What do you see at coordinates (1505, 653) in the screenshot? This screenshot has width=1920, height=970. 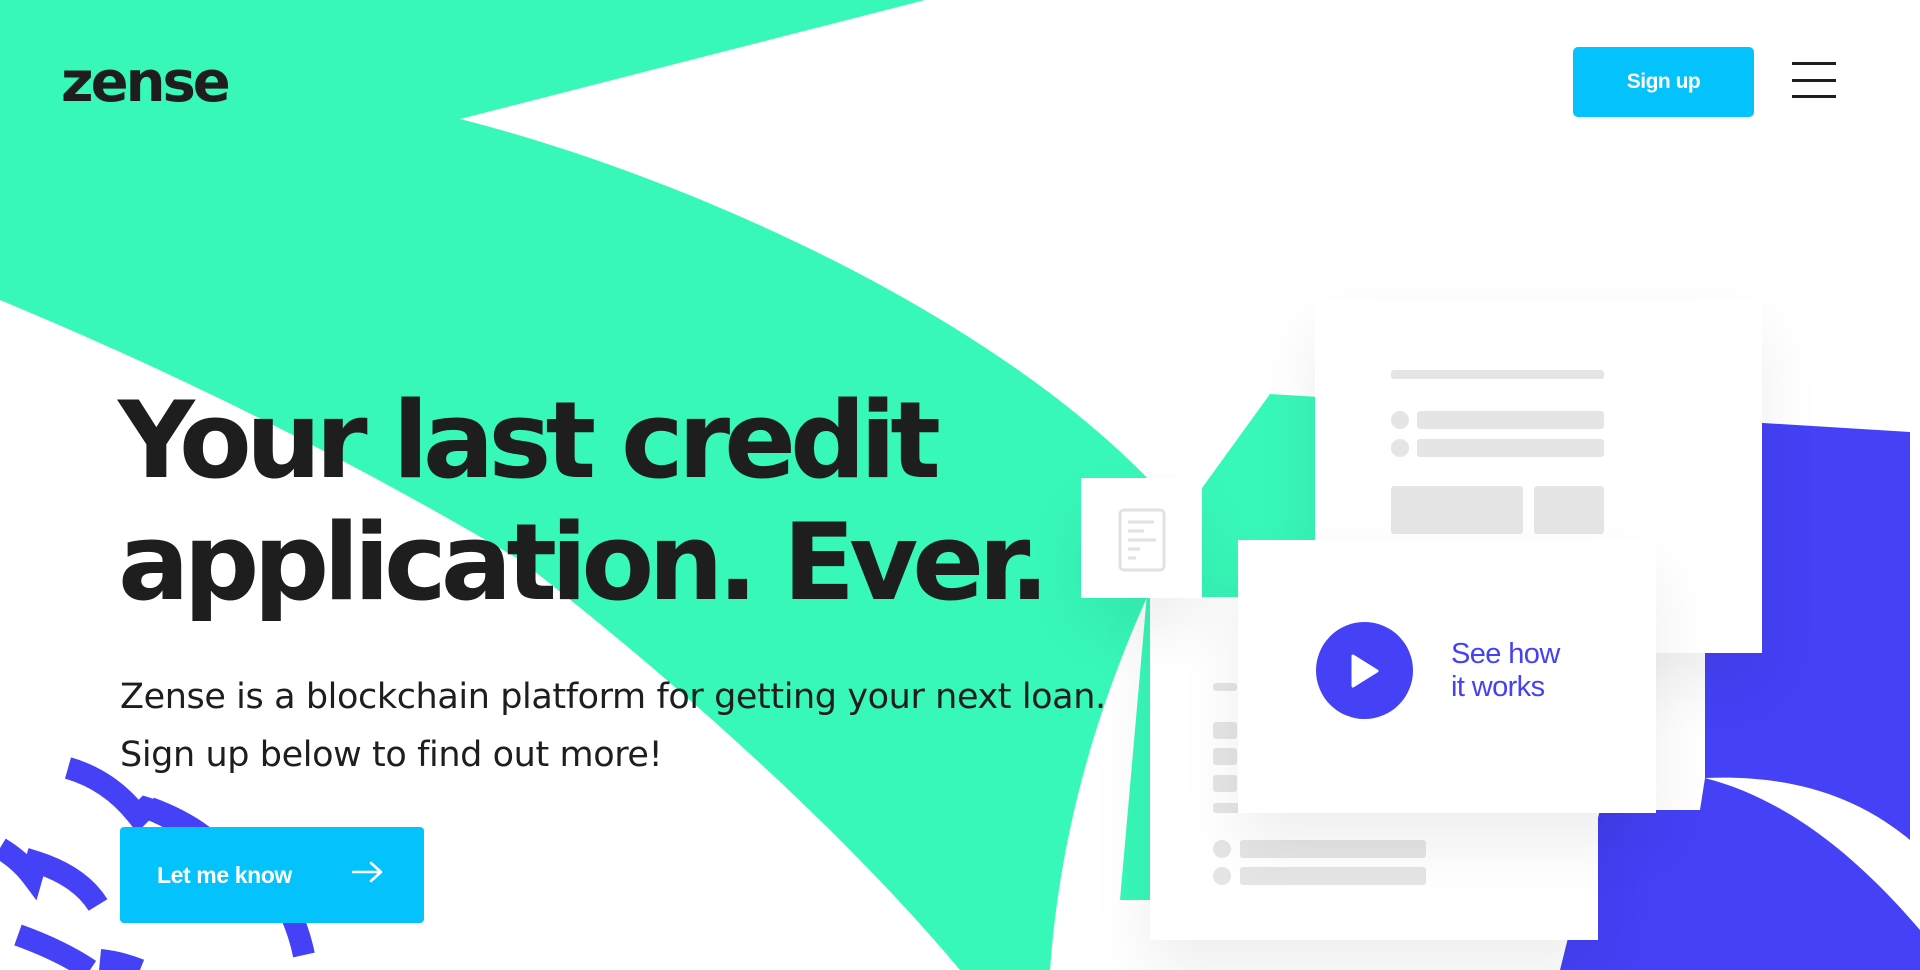 I see `video-label-line1: See how` at bounding box center [1505, 653].